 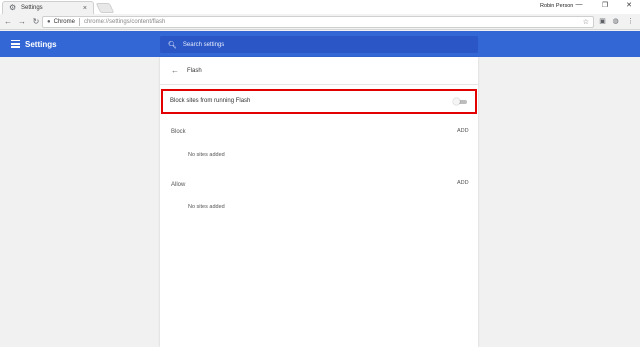 What do you see at coordinates (64, 22) in the screenshot?
I see `site-label: Chrome` at bounding box center [64, 22].